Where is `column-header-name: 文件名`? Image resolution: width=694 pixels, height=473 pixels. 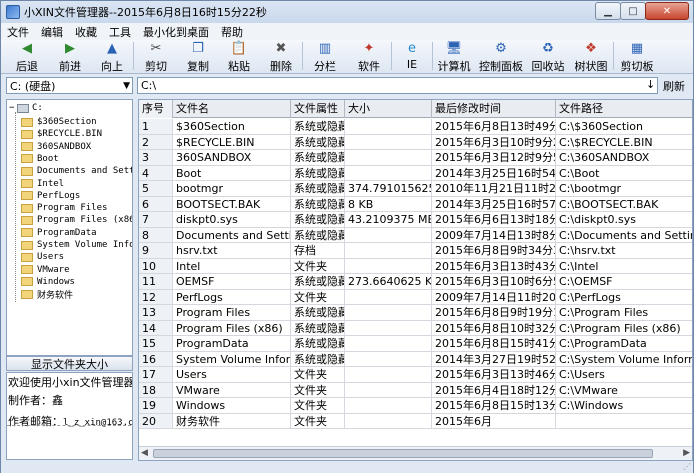
column-header-name: 文件名 is located at coordinates (232, 109).